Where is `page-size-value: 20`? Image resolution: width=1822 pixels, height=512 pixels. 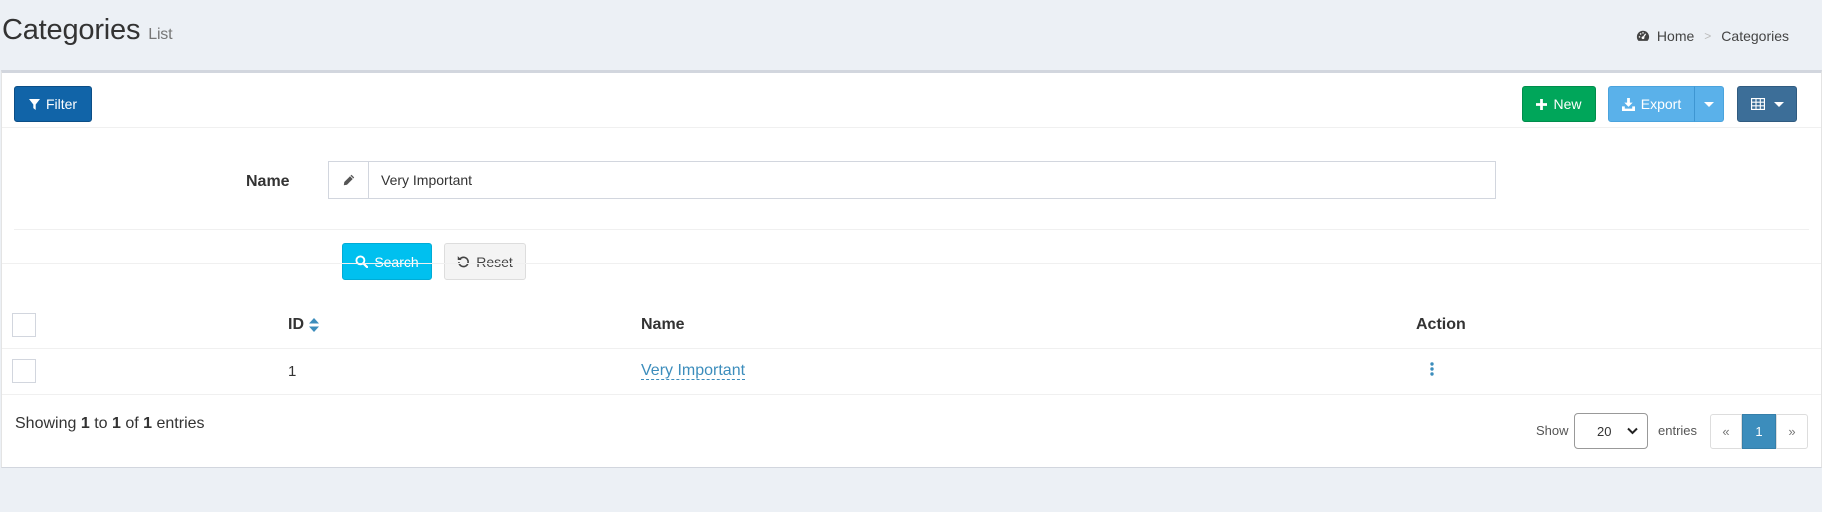
page-size-value: 20 is located at coordinates (1604, 431).